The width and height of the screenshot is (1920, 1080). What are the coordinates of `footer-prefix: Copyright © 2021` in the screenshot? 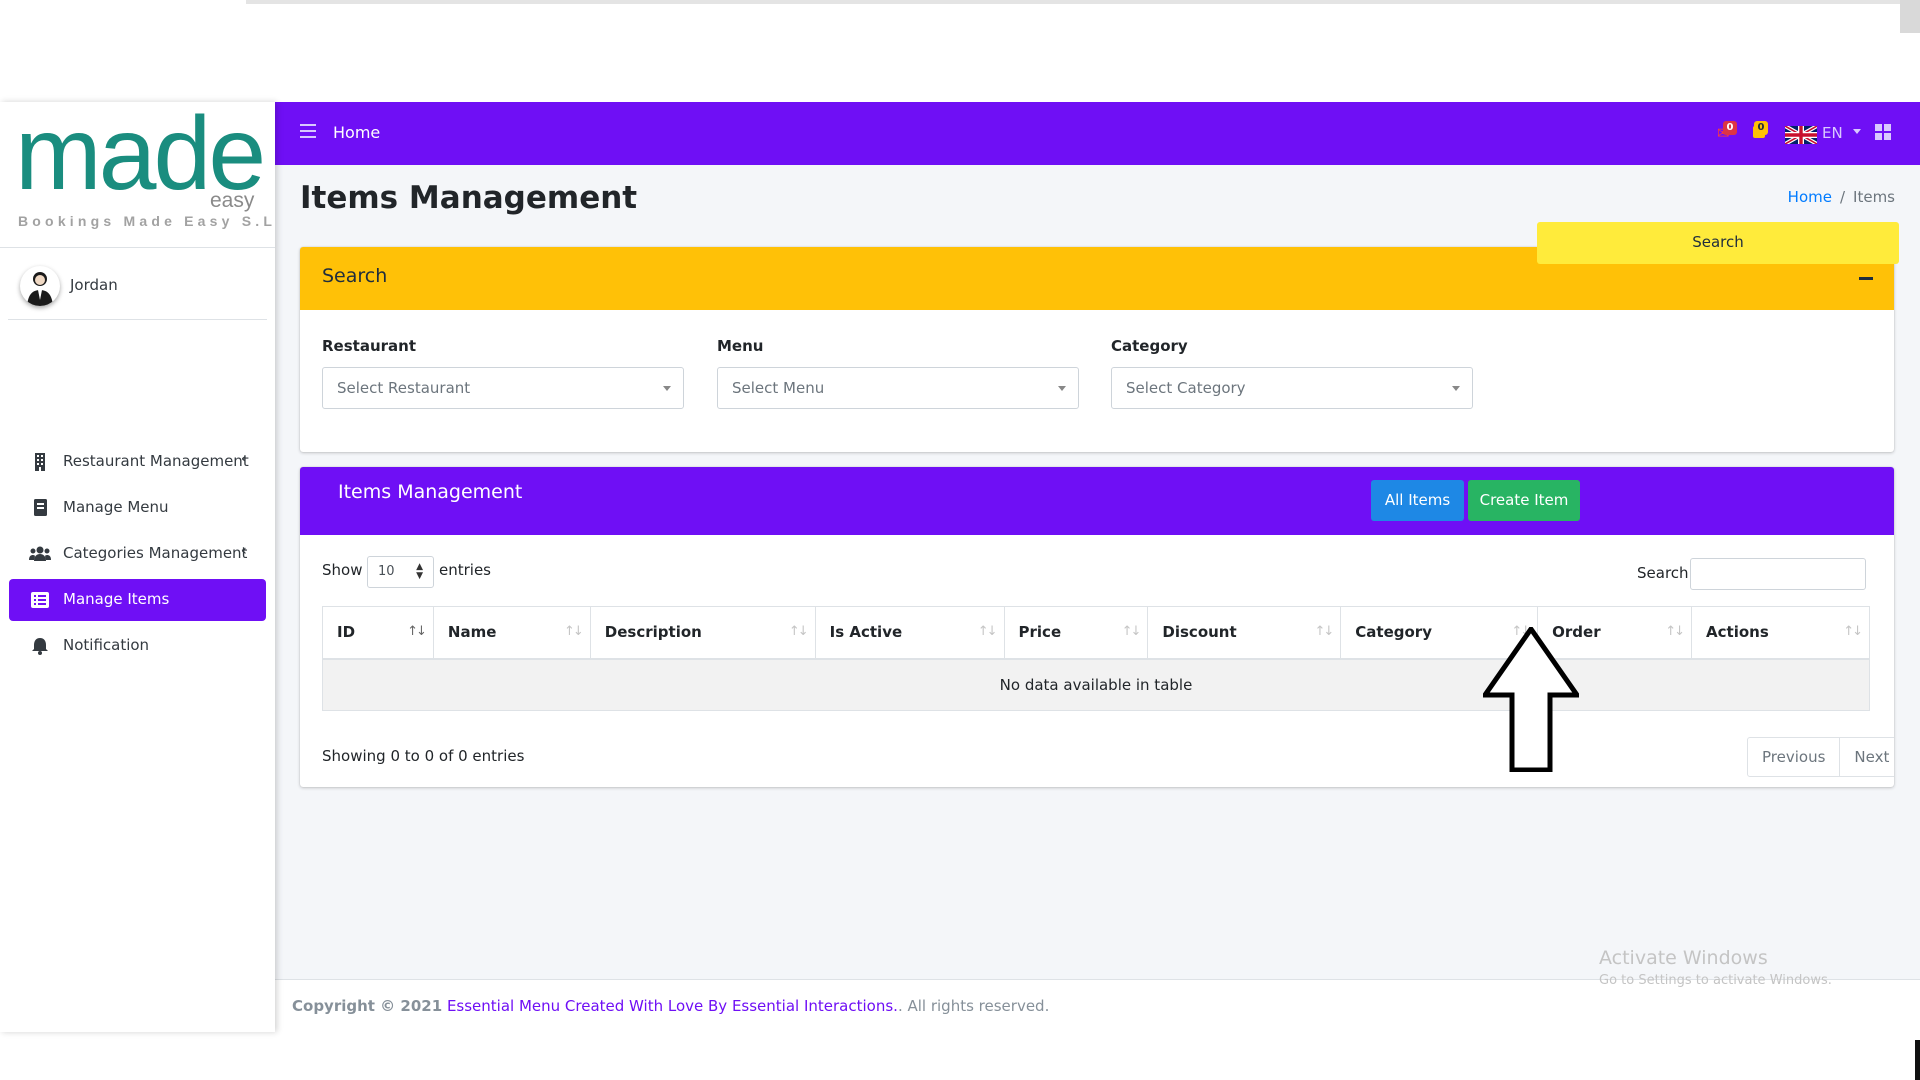 It's located at (367, 1006).